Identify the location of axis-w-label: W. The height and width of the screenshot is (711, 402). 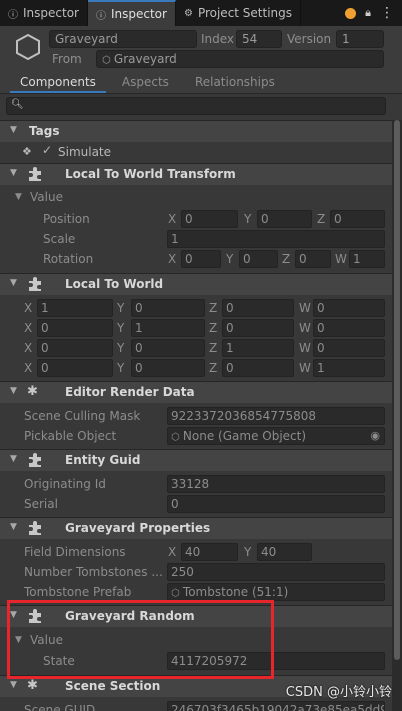
(305, 328).